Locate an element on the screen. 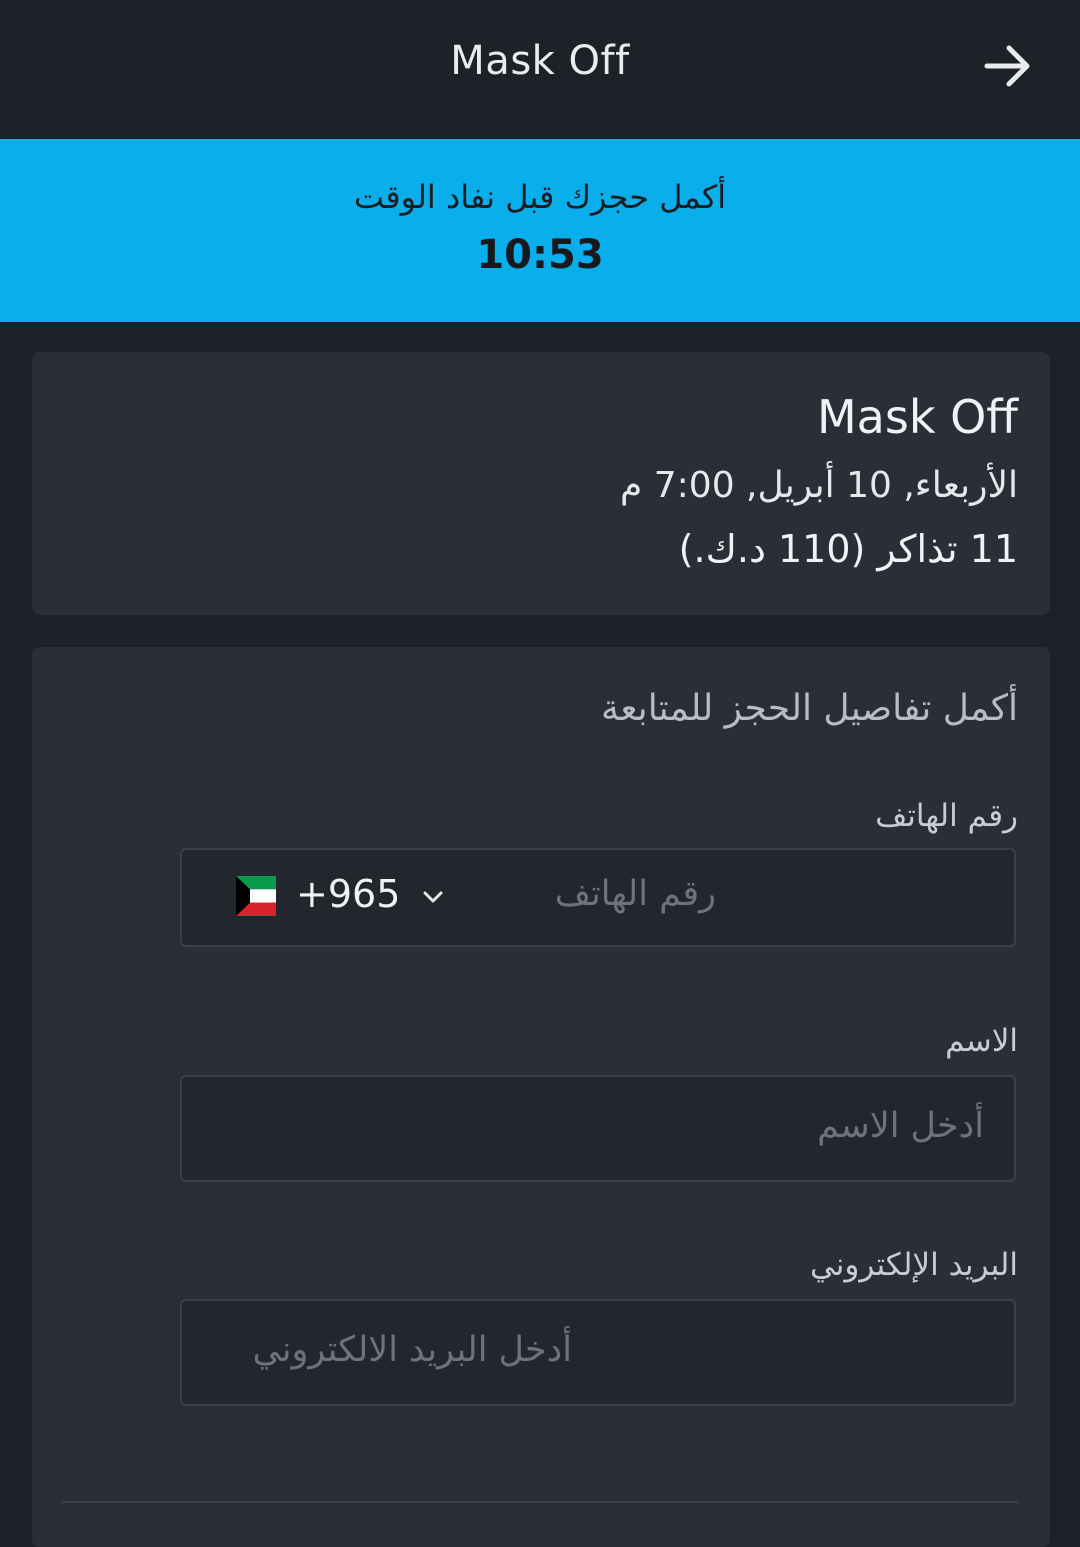 The image size is (1080, 1547). timer-banner is located at coordinates (540, 230).